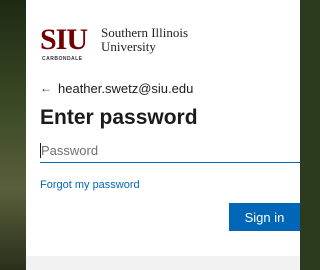  Describe the element at coordinates (62, 59) in the screenshot. I see `logo-subtext: CARBONDALE` at that location.